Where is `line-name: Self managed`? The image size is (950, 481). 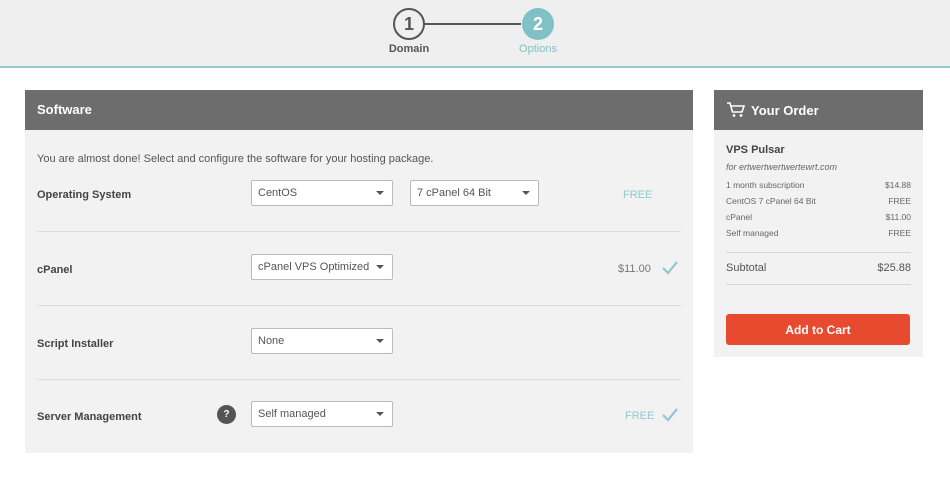 line-name: Self managed is located at coordinates (752, 233).